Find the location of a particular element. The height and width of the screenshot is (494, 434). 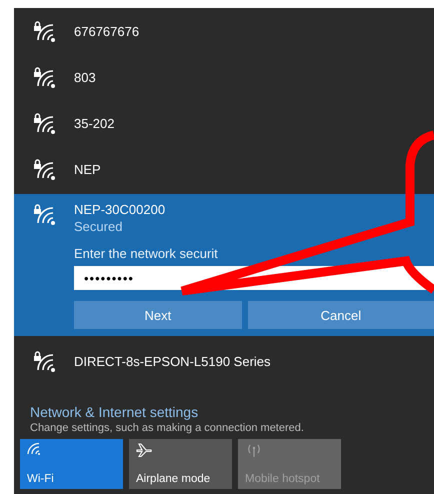

network-item: DIRECT-8s-EPSON-L5190 Series is located at coordinates (224, 361).